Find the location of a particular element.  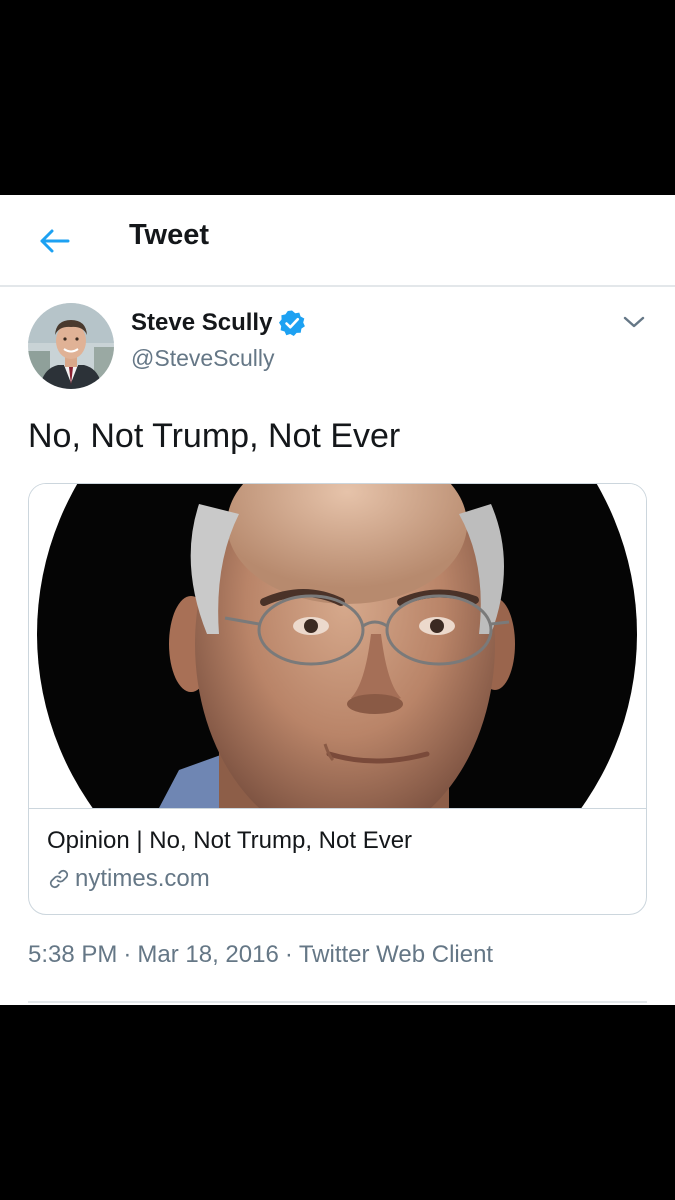

card-domain-text: nytimes.com is located at coordinates (142, 878).